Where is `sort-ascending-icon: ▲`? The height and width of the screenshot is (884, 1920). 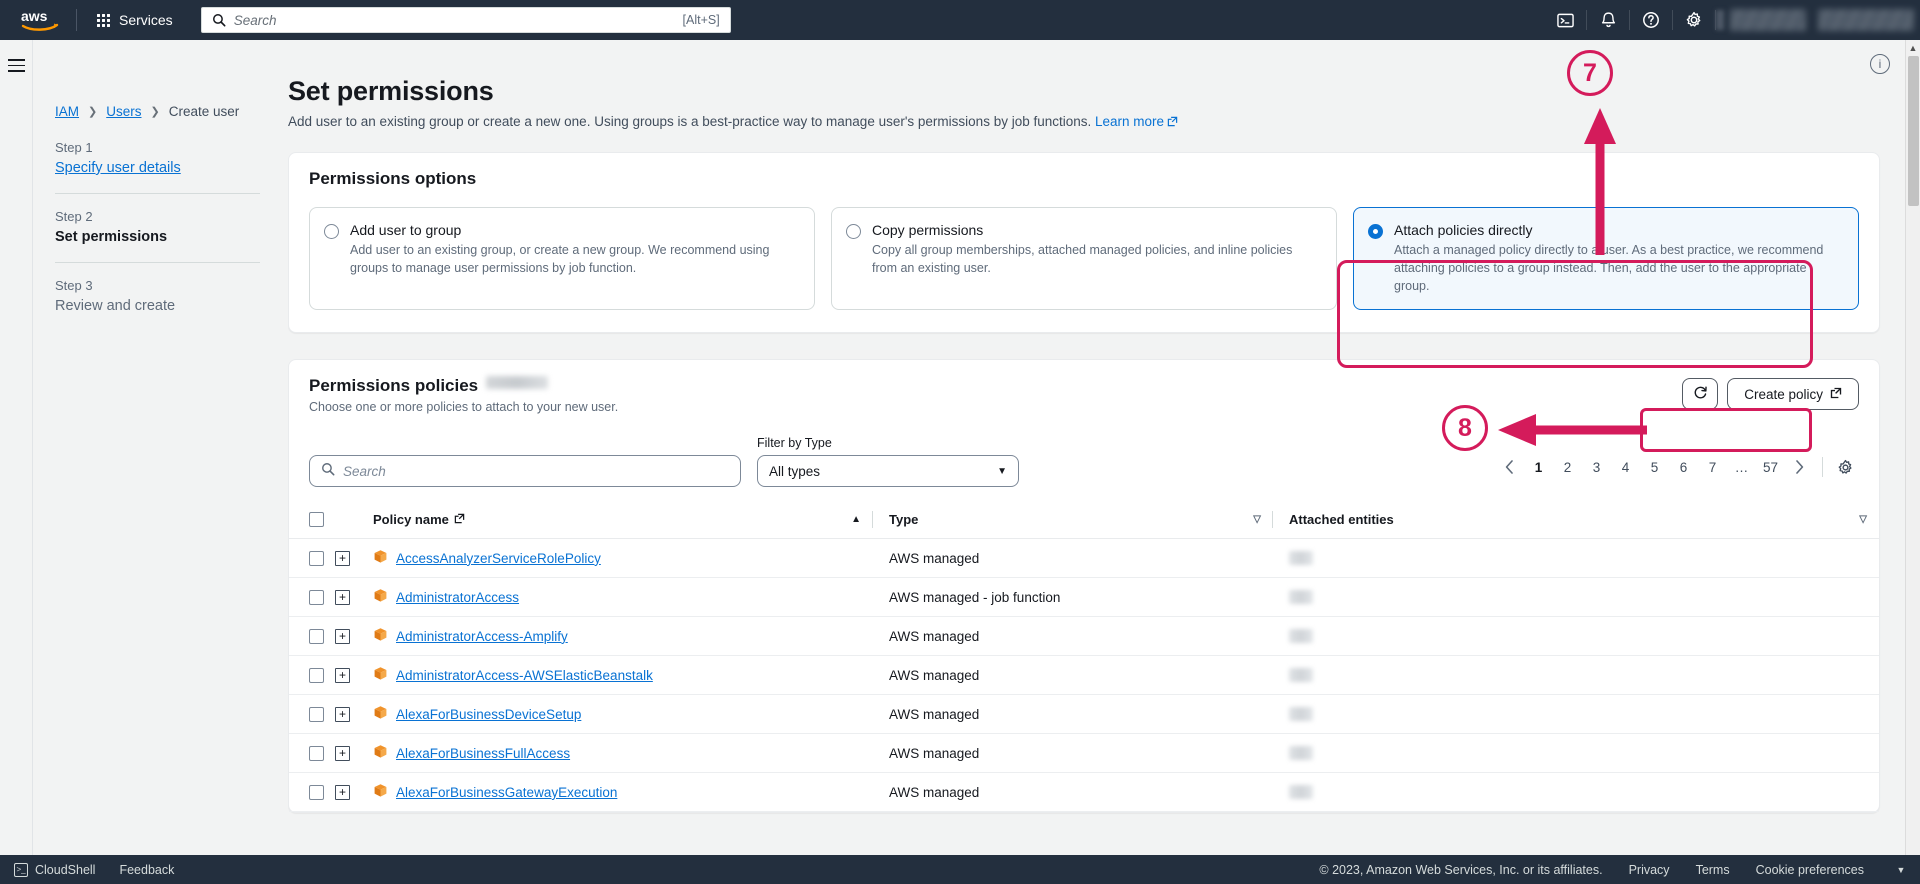 sort-ascending-icon: ▲ is located at coordinates (856, 519).